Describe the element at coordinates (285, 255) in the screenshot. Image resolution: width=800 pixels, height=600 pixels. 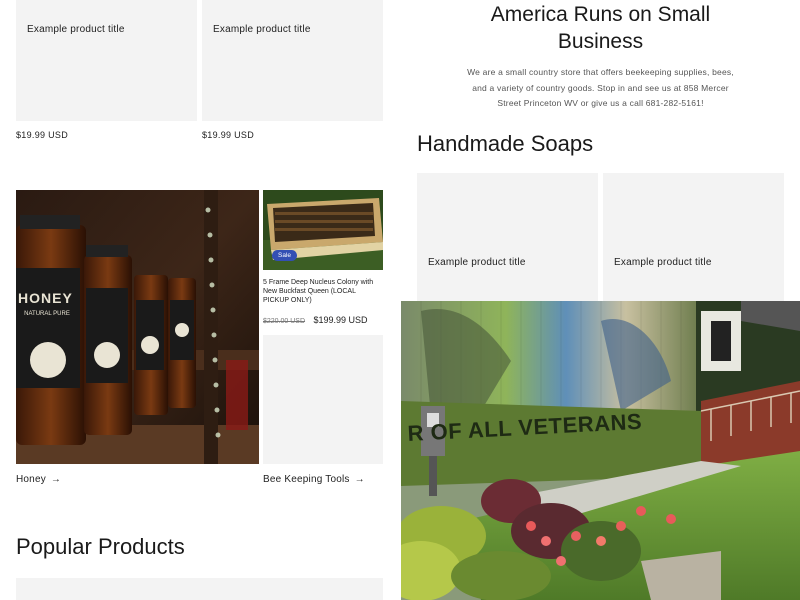
I see `sale-badge: Sale` at that location.